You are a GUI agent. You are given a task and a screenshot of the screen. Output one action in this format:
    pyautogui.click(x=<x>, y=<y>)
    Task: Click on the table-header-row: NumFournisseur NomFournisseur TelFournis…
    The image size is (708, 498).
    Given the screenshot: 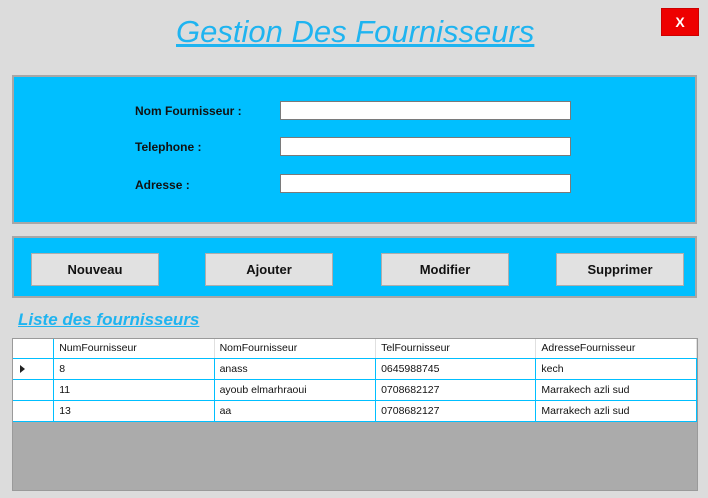 What is the action you would take?
    pyautogui.click(x=355, y=349)
    